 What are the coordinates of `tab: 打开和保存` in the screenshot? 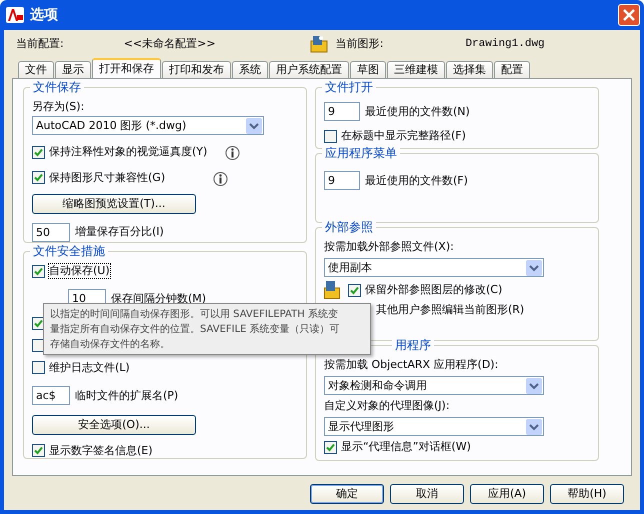 It's located at (126, 68).